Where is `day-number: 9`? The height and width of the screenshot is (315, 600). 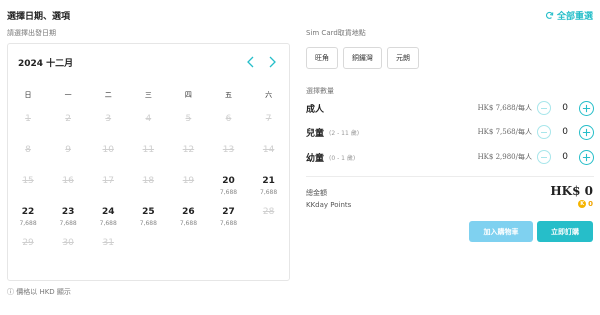 day-number: 9 is located at coordinates (68, 150).